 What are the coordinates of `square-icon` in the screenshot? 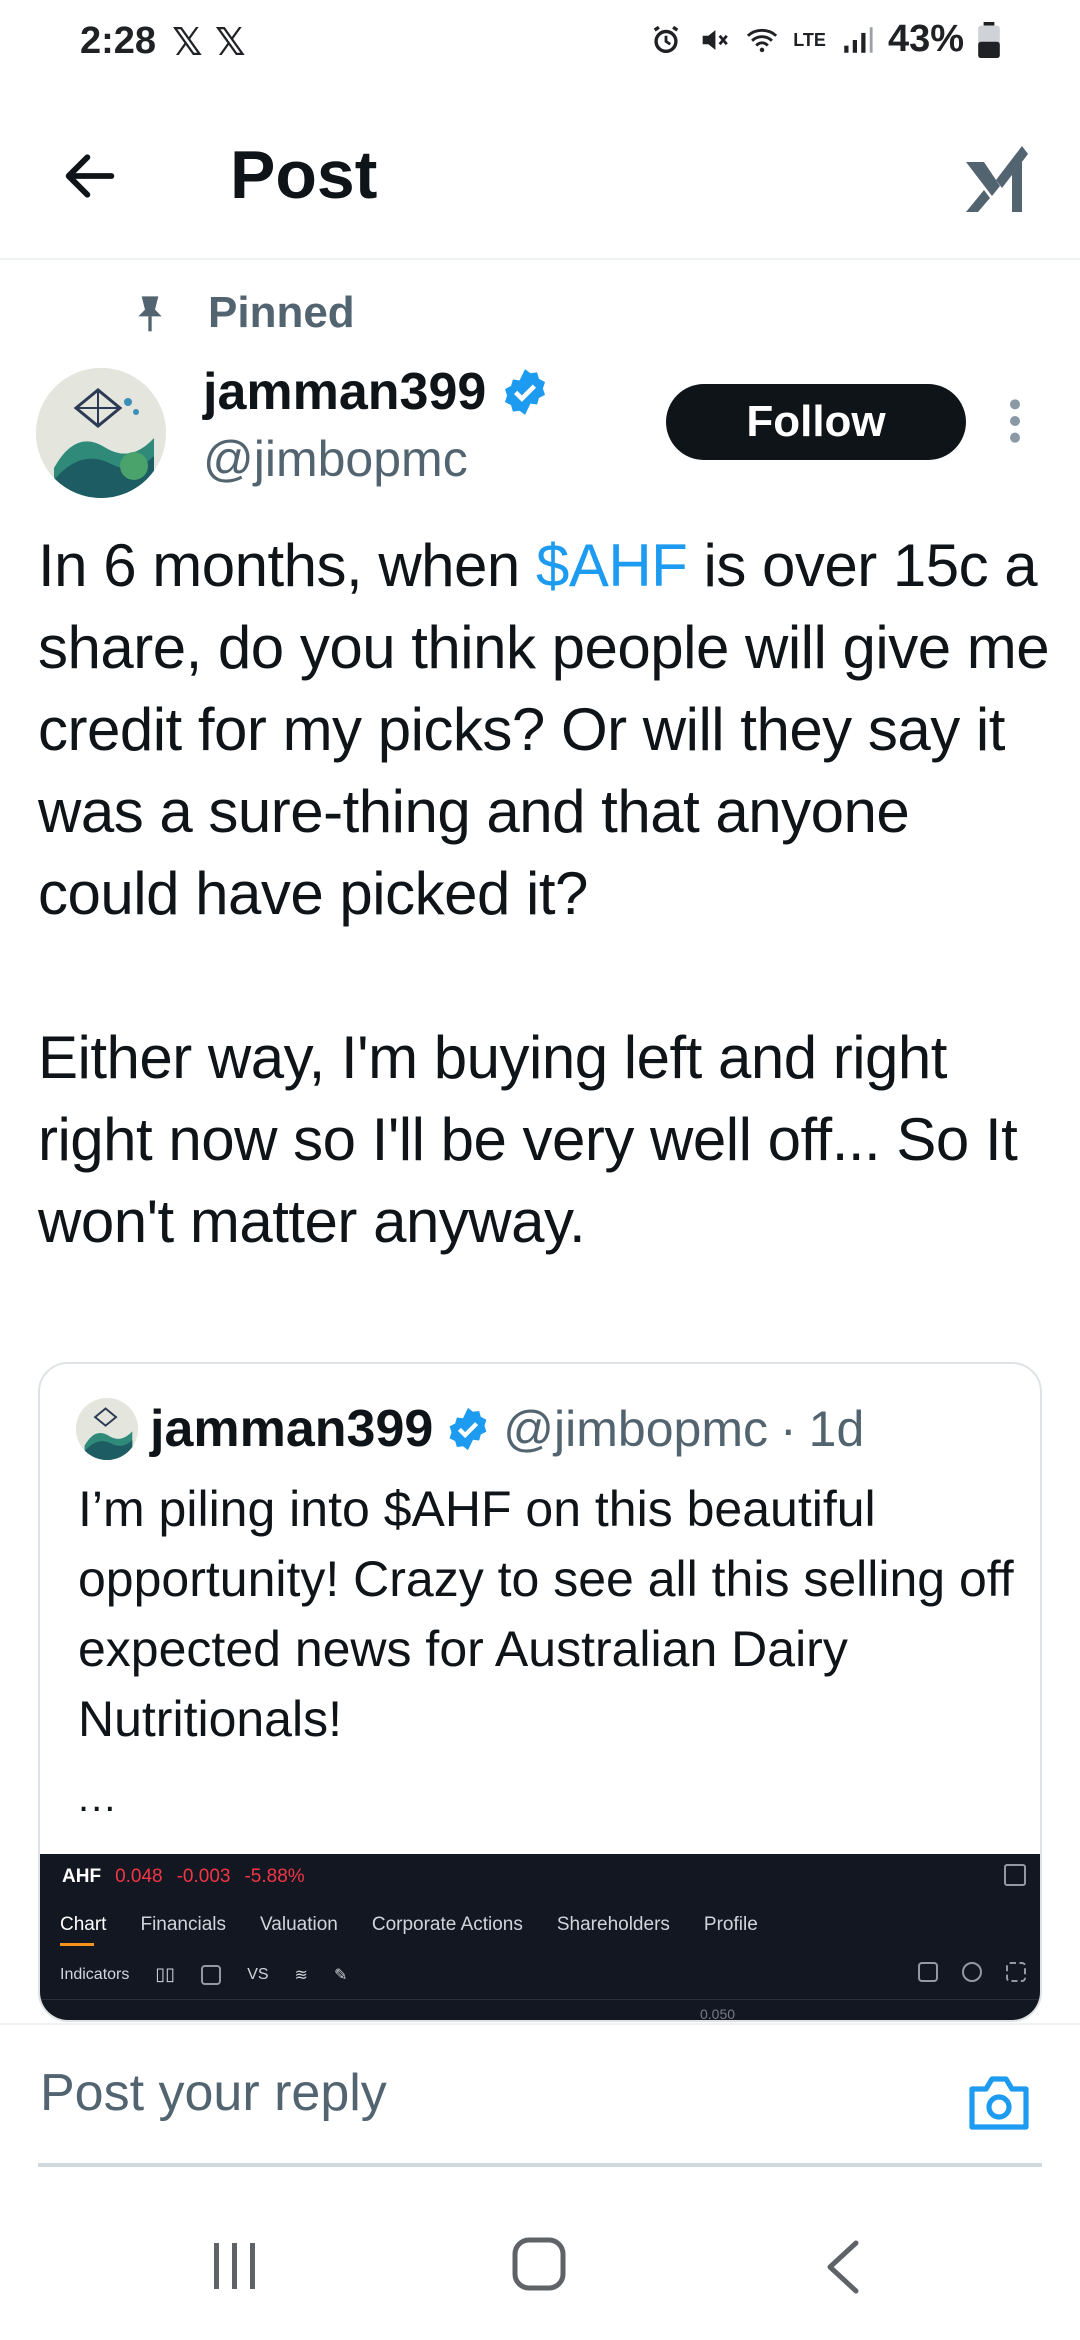 It's located at (211, 1974).